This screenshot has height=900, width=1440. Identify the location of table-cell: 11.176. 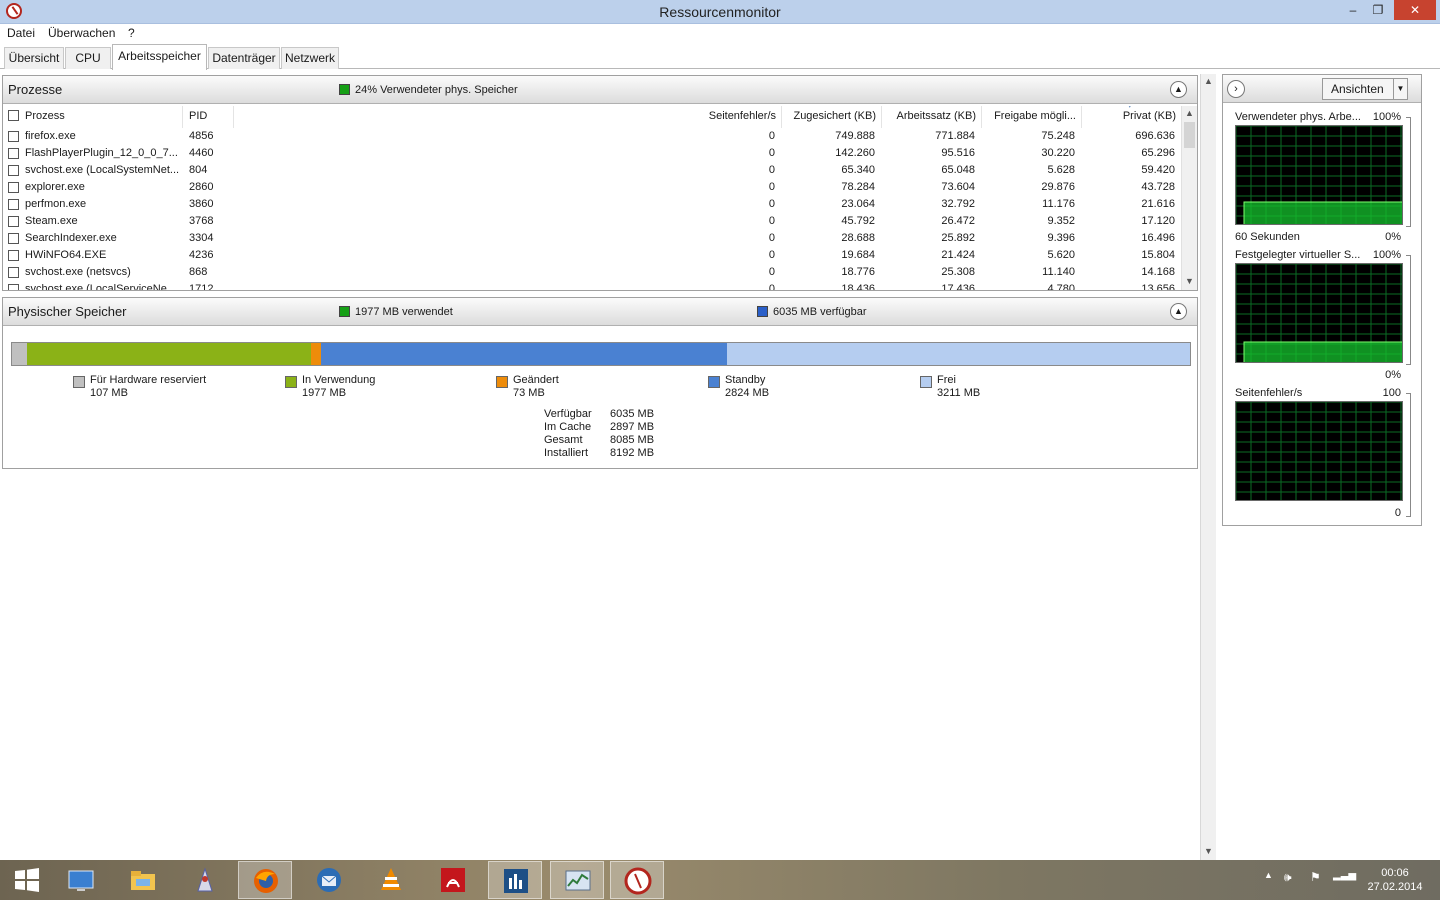
(1058, 204).